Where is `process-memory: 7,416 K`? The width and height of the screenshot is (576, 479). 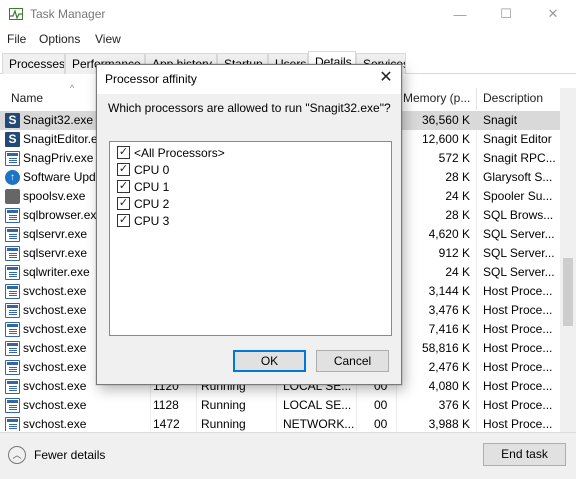 process-memory: 7,416 K is located at coordinates (449, 329).